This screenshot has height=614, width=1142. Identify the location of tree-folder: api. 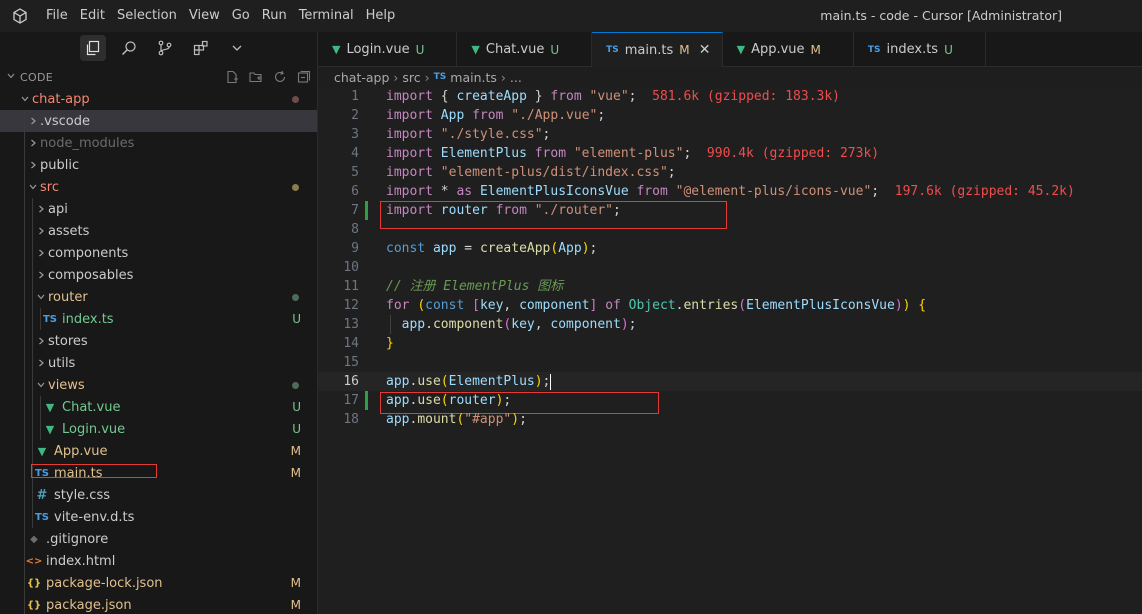
(158, 209).